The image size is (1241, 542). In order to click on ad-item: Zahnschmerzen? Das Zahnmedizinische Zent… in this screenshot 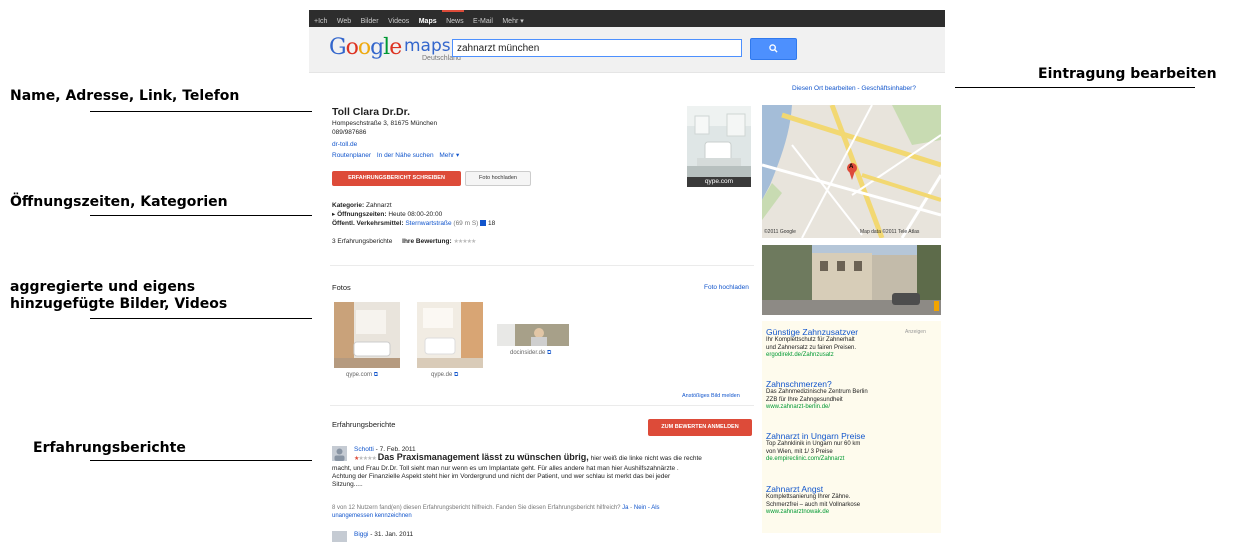, I will do `click(851, 395)`.